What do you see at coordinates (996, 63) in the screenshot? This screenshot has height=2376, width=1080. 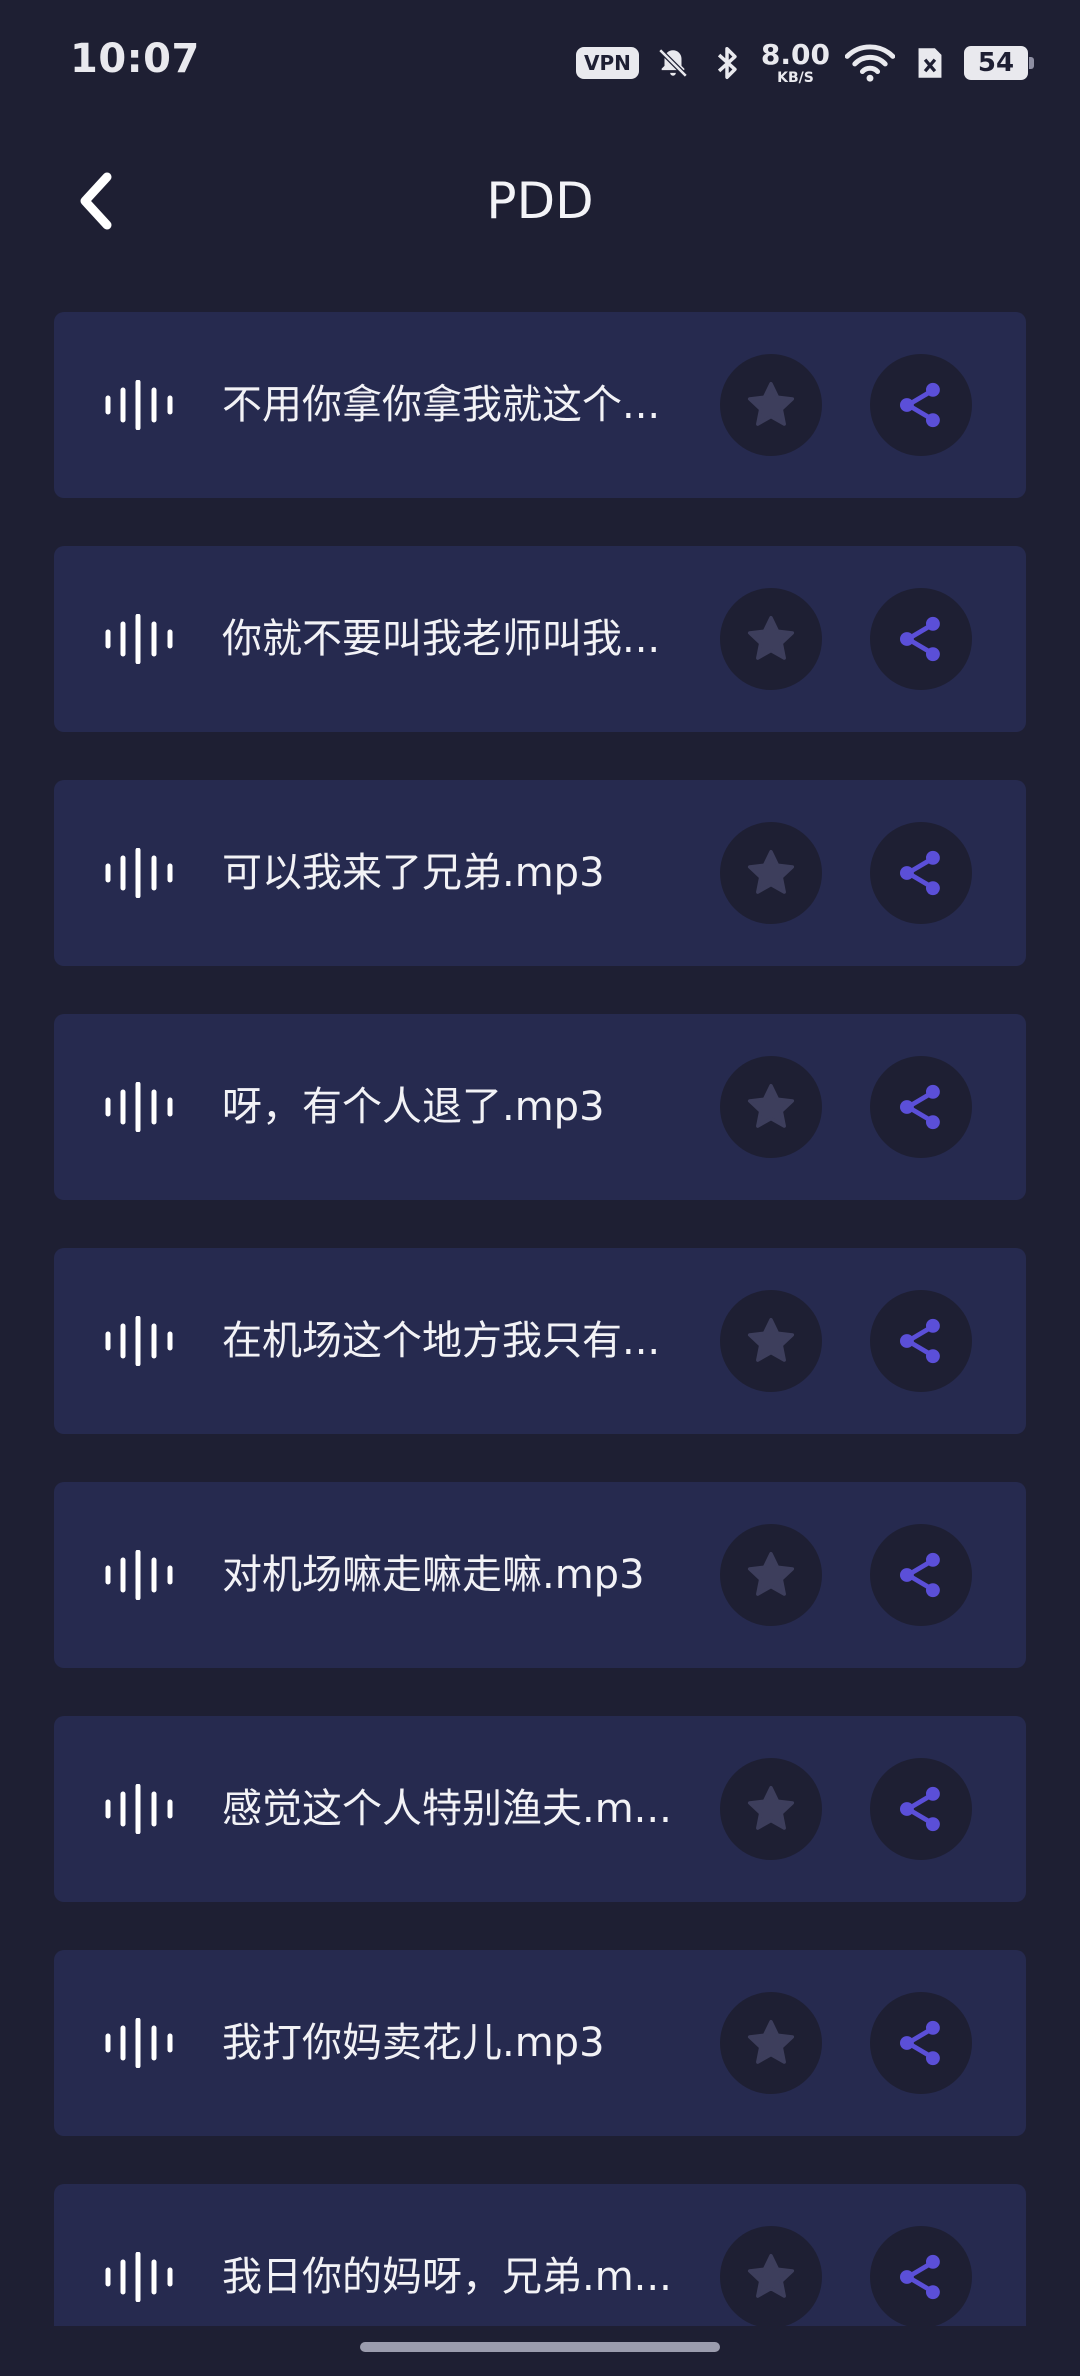 I see `battery-level: 54` at bounding box center [996, 63].